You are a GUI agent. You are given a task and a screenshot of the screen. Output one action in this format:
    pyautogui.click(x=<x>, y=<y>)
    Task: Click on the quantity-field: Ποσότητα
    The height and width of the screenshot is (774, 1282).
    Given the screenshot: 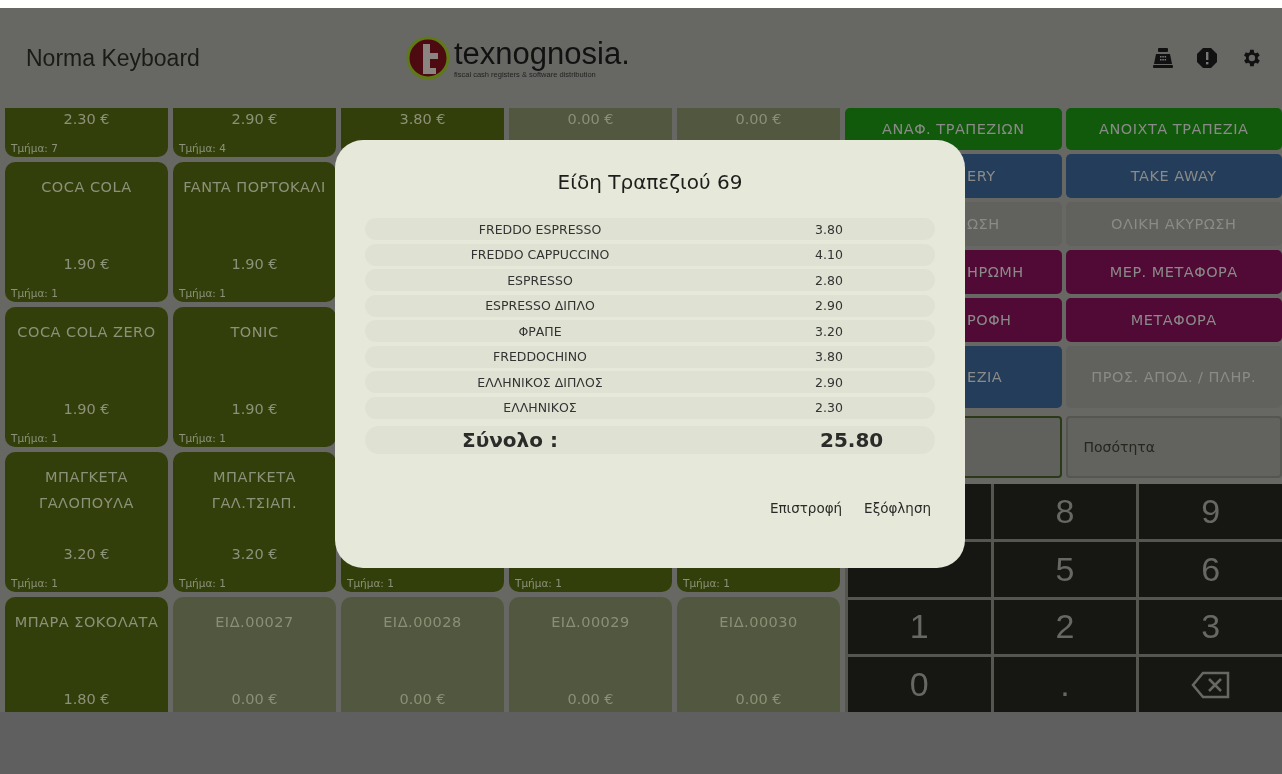 What is the action you would take?
    pyautogui.click(x=1173, y=447)
    